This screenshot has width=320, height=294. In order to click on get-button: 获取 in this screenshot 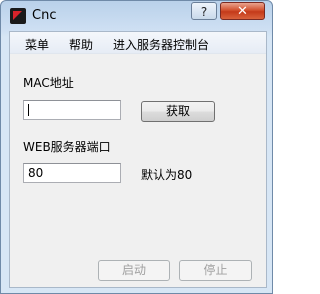, I will do `click(178, 111)`.